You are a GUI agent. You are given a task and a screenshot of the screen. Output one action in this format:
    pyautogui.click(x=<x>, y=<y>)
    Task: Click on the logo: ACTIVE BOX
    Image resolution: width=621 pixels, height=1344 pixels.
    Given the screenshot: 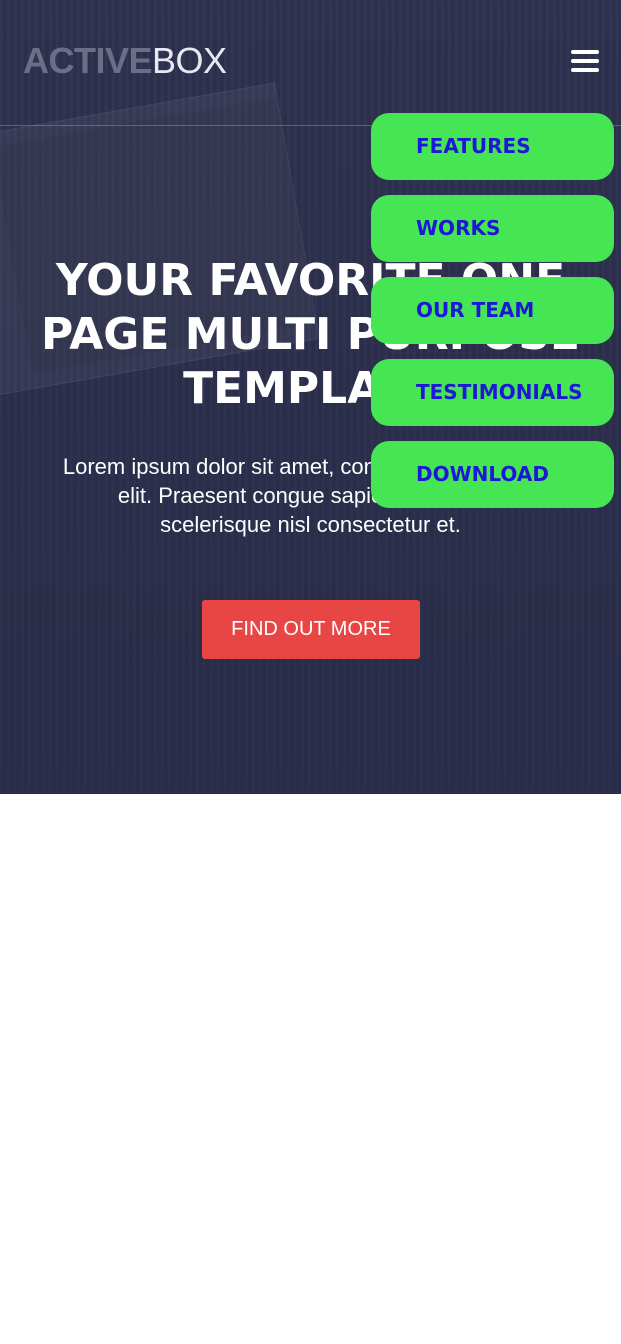 What is the action you would take?
    pyautogui.click(x=125, y=60)
    